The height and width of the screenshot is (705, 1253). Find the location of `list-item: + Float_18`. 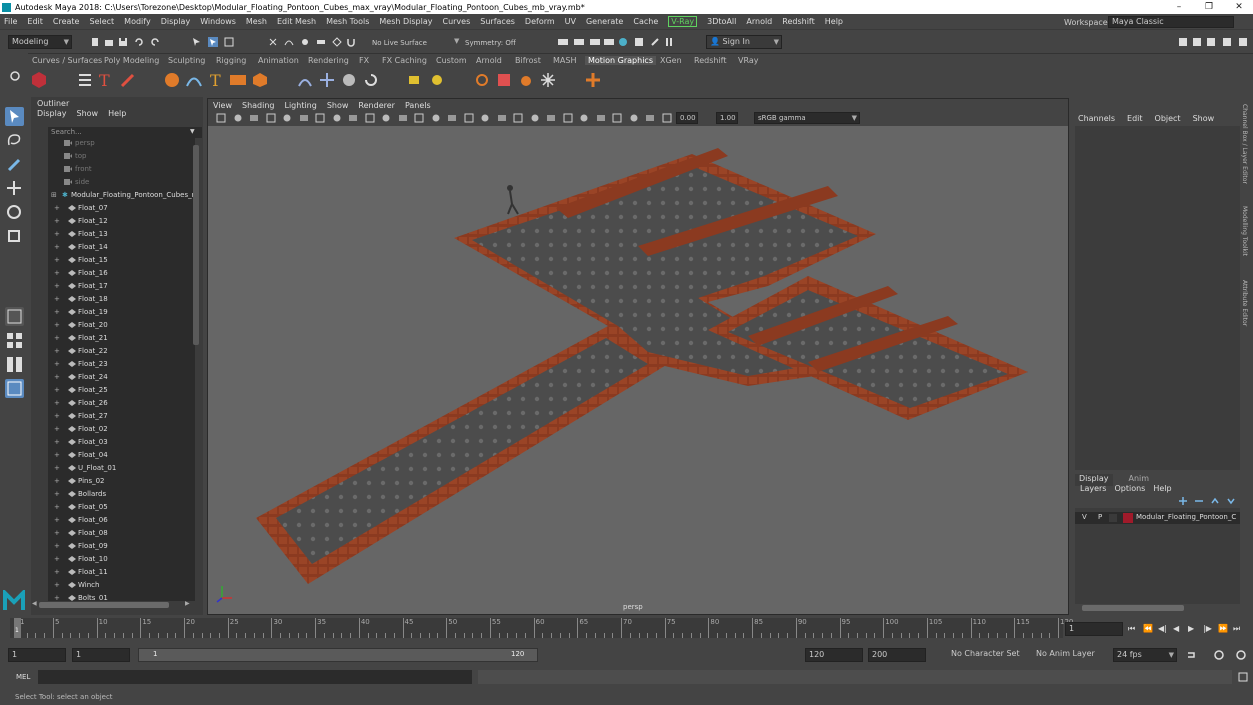

list-item: + Float_18 is located at coordinates (121, 299).